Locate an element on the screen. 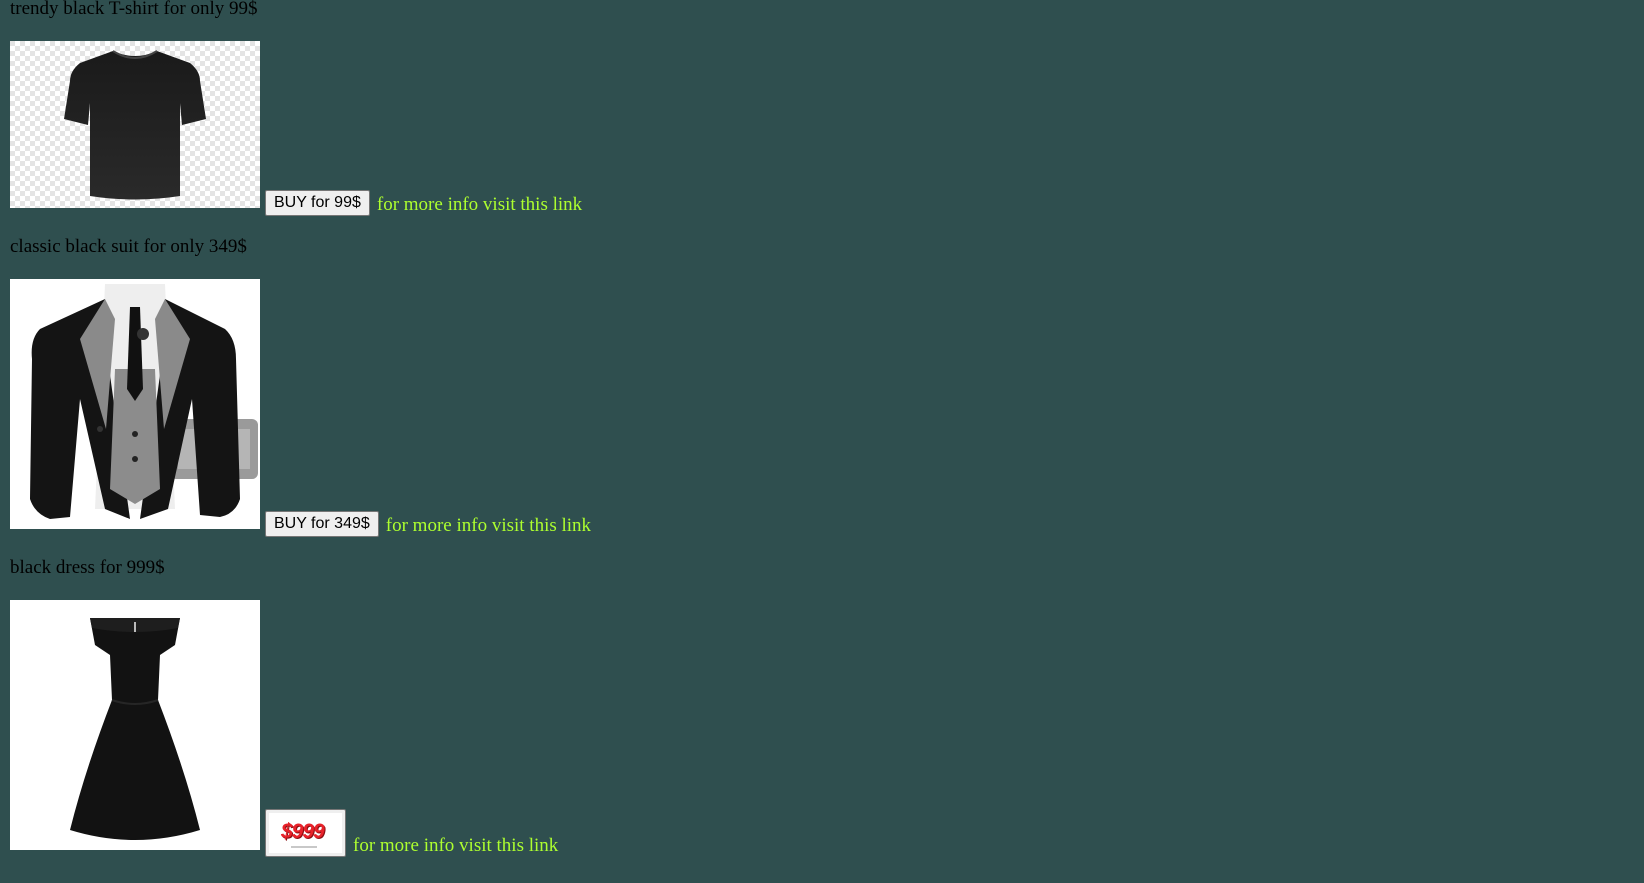 This screenshot has width=1644, height=883. product-actions-dress: $999 for more info visit this link is located at coordinates (411, 833).